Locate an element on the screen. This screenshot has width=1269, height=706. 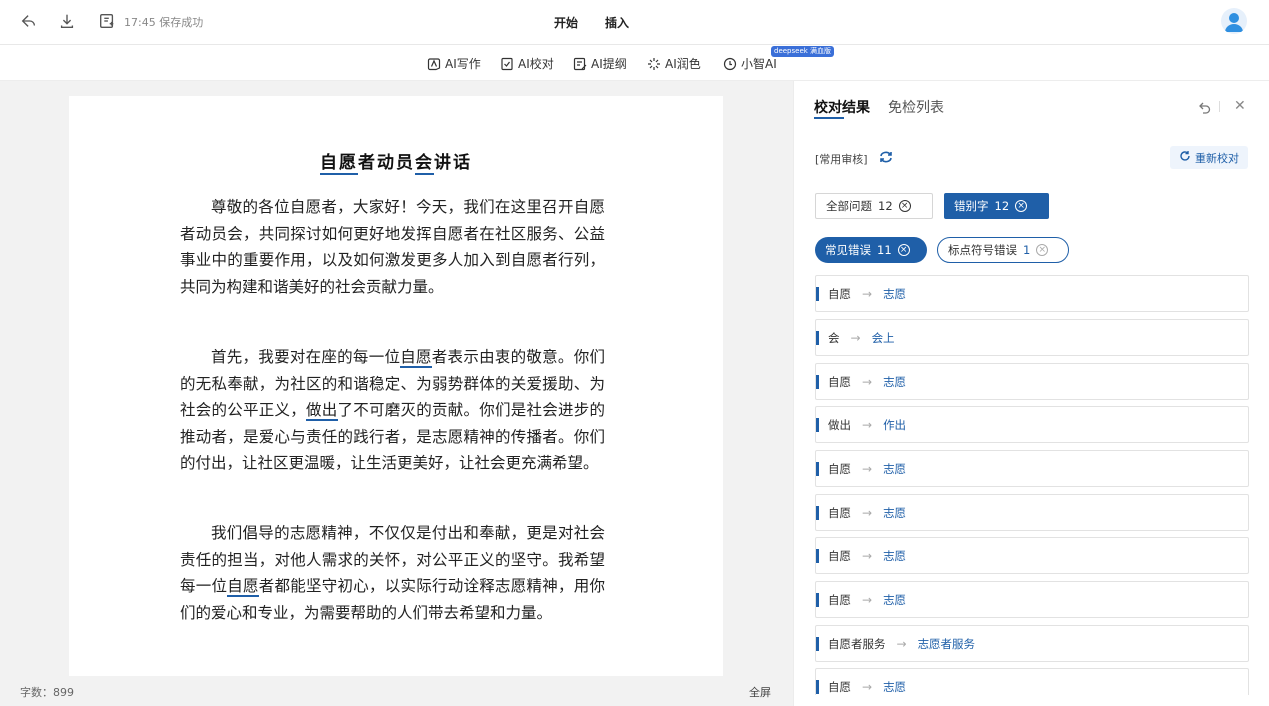
ai-polish-label: AI润色 is located at coordinates (683, 64).